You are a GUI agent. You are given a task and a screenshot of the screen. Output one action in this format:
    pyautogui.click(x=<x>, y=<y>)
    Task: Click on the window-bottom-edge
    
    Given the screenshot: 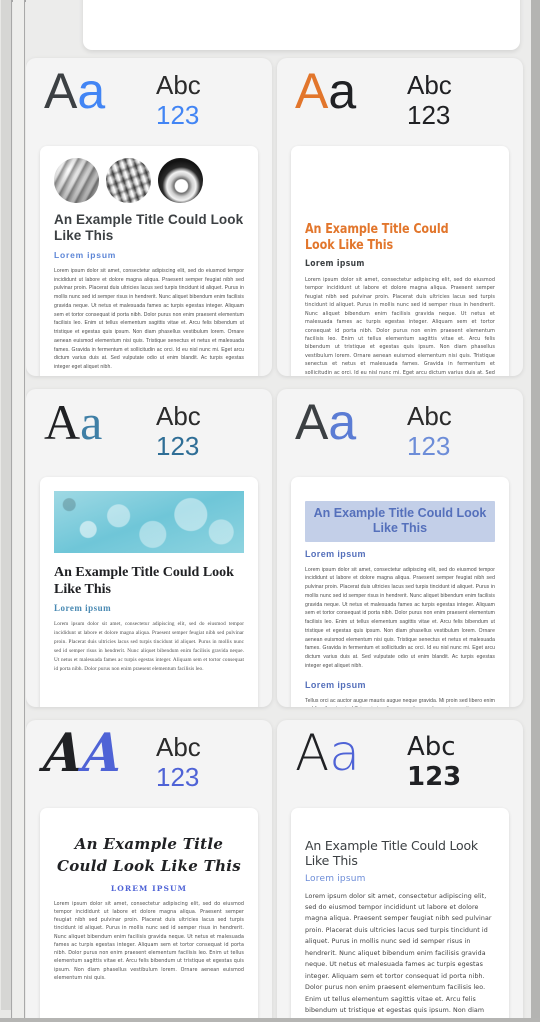 What is the action you would take?
    pyautogui.click(x=270, y=1020)
    